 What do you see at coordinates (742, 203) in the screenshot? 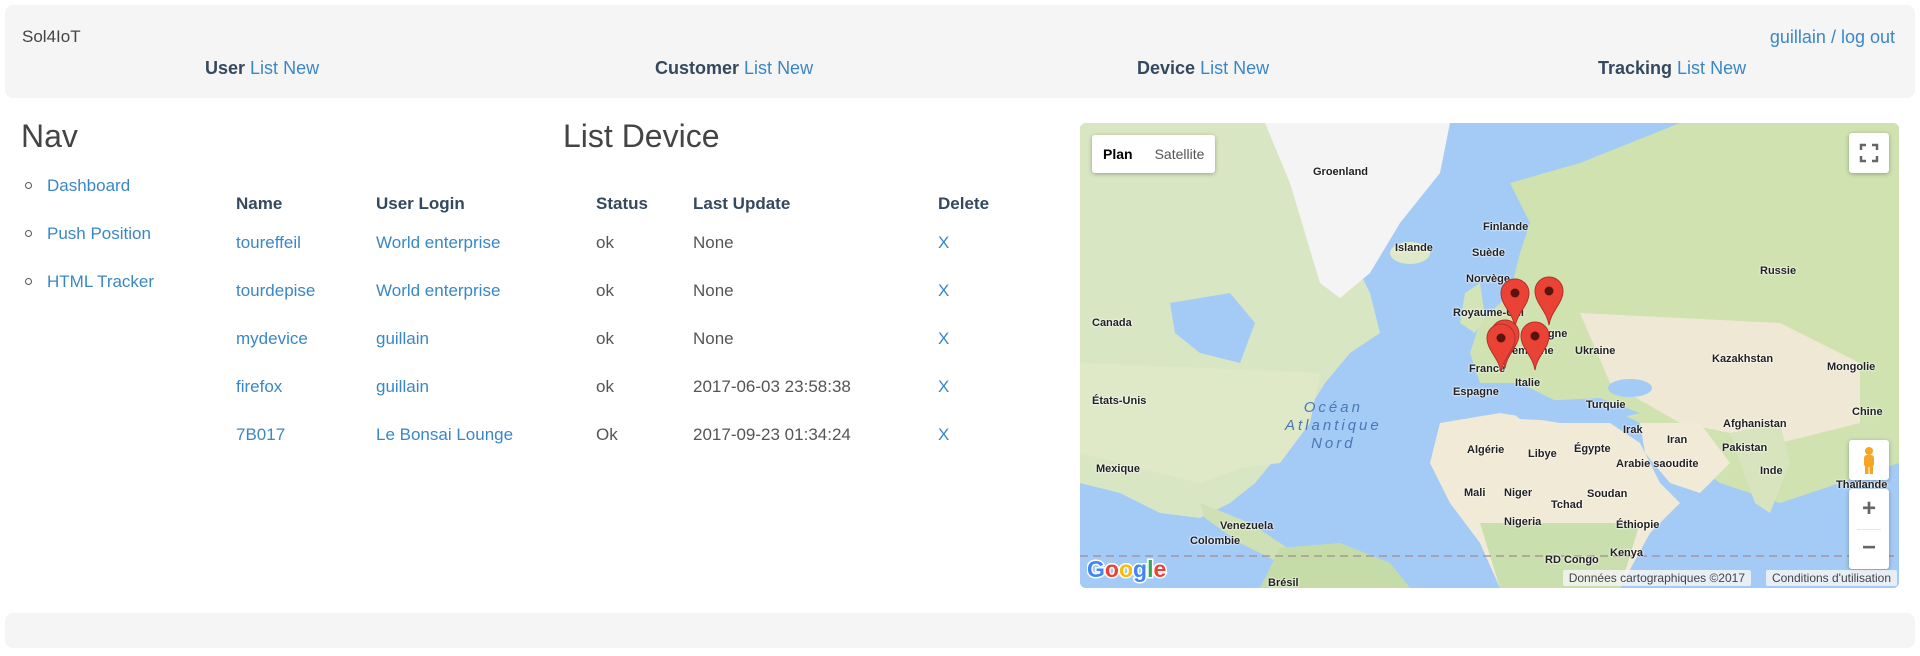
I see `column-header-last-update: Last Update` at bounding box center [742, 203].